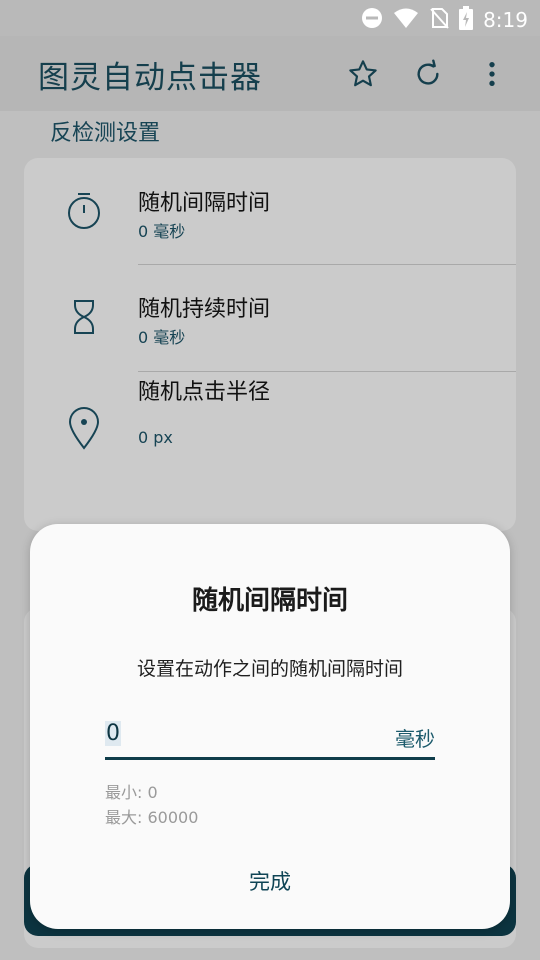 The height and width of the screenshot is (960, 540). I want to click on setting-value: 0 px, so click(155, 437).